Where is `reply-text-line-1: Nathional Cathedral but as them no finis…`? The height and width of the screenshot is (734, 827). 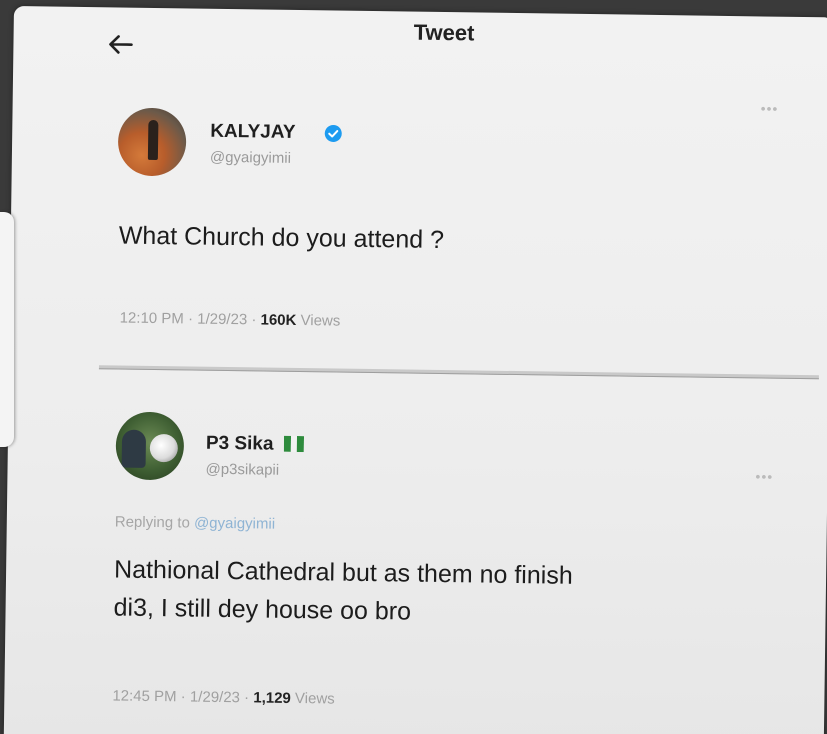 reply-text-line-1: Nathional Cathedral but as them no finis… is located at coordinates (343, 572).